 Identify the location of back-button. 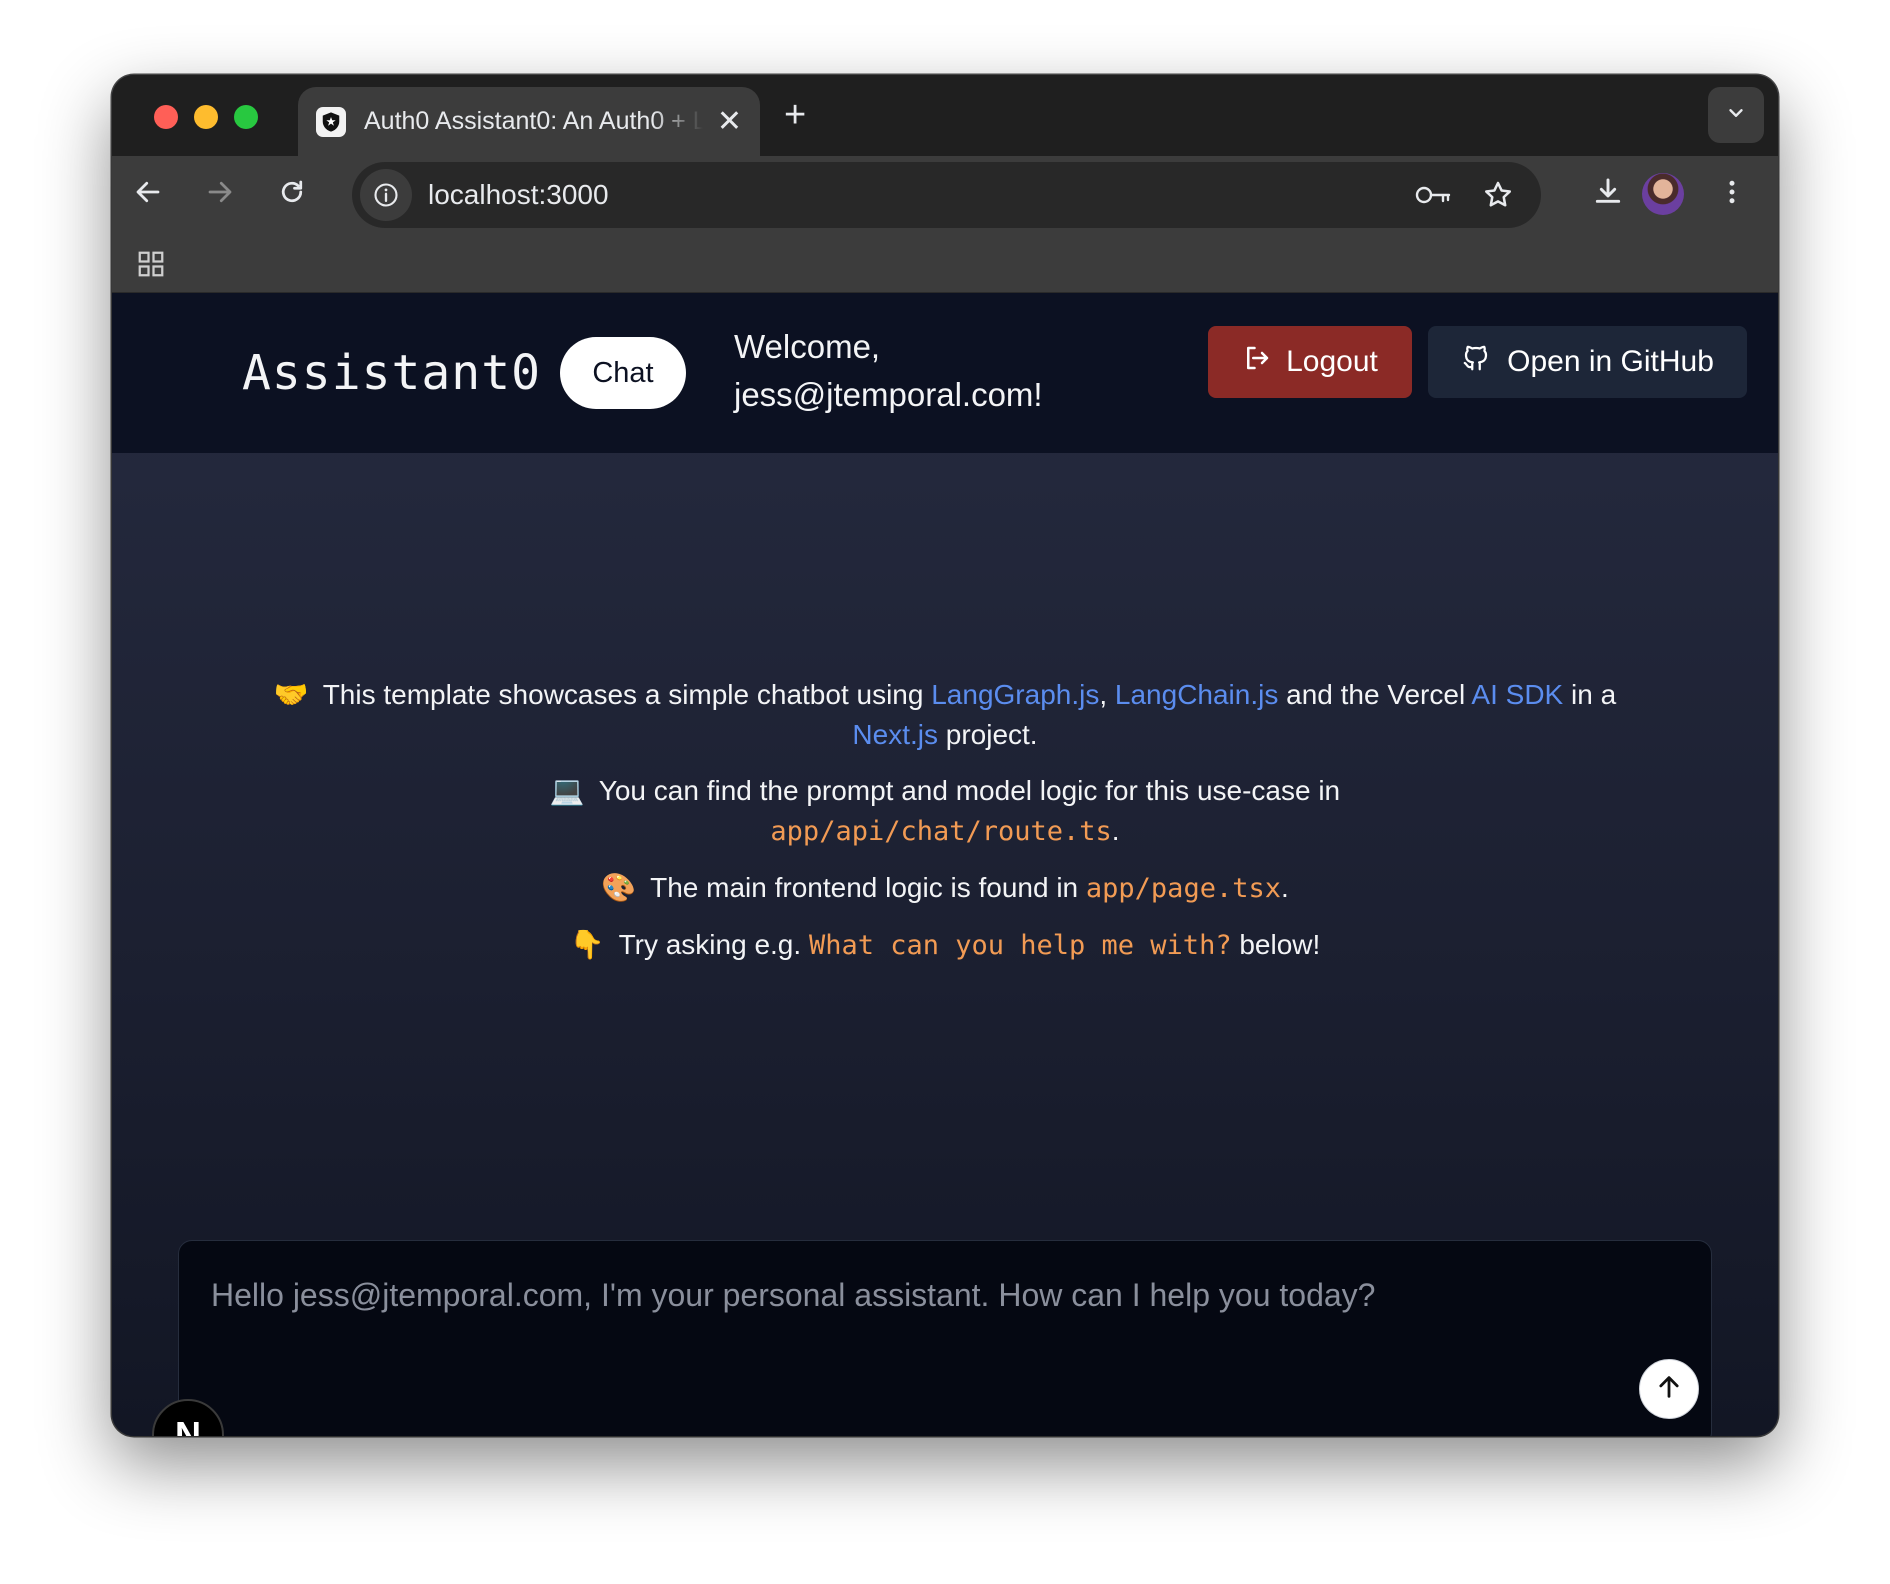
(148, 194).